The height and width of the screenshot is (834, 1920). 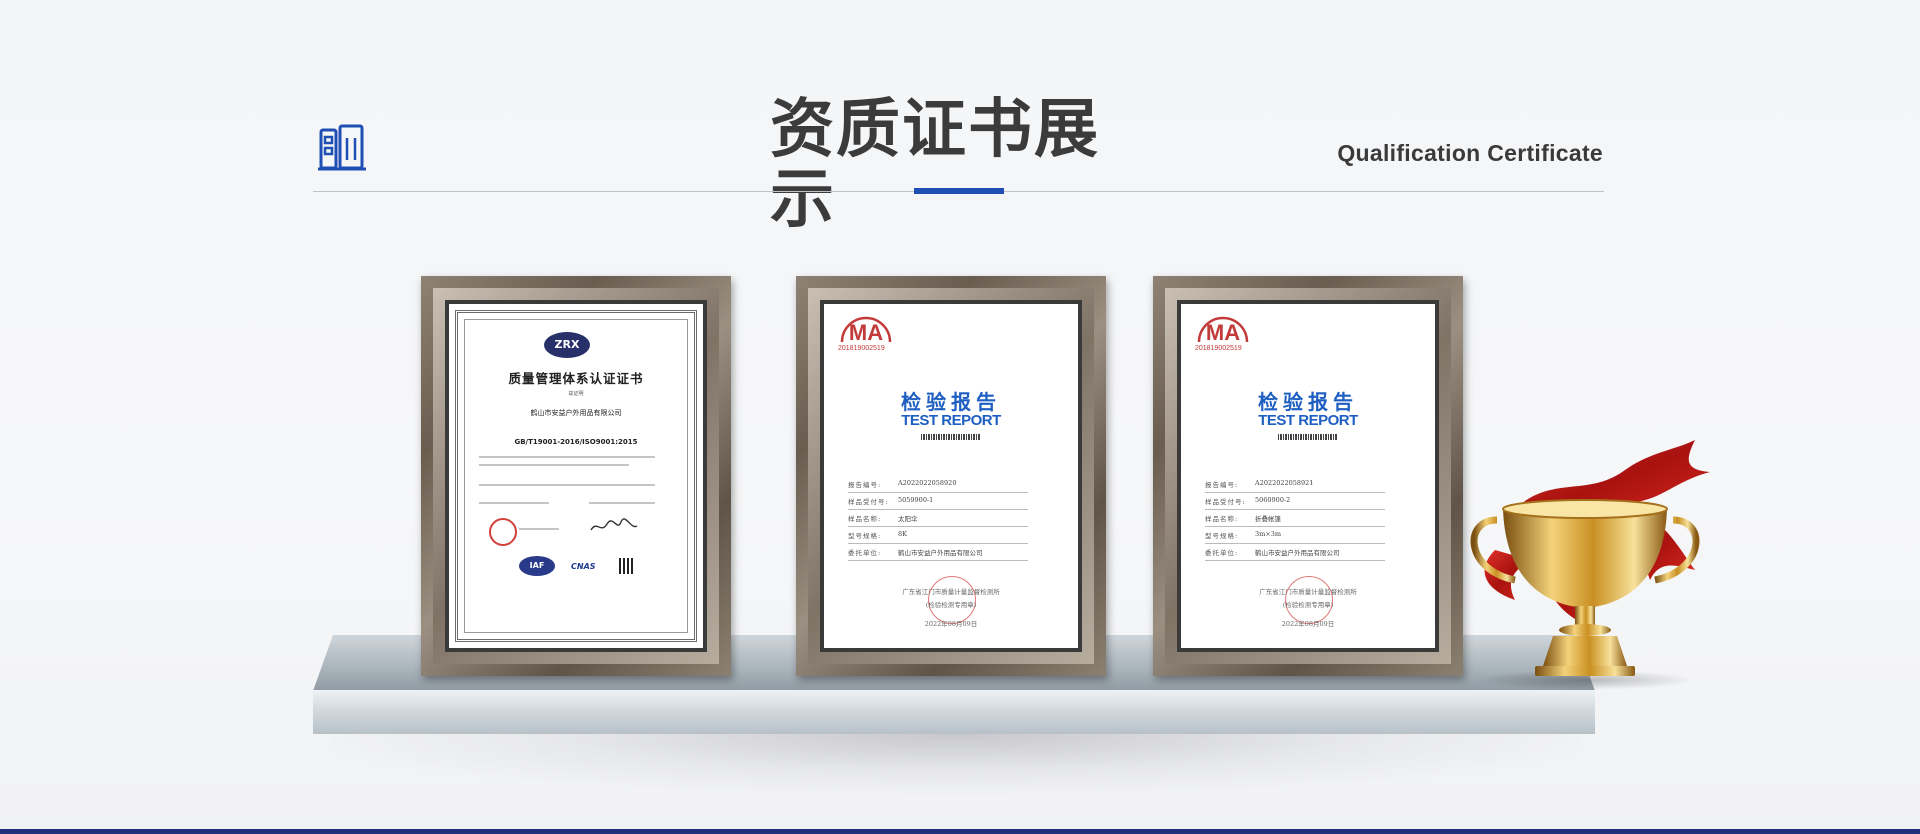 I want to click on report-field-row: 样品名称: 太阳伞, so click(x=938, y=518).